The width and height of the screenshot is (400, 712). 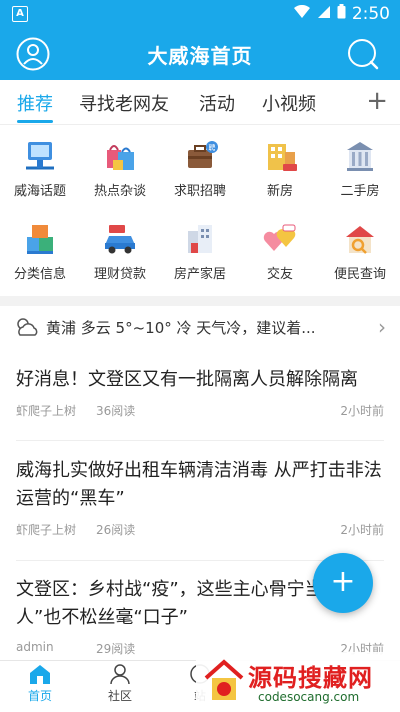 What do you see at coordinates (20, 14) in the screenshot?
I see `notification-a-icon: A` at bounding box center [20, 14].